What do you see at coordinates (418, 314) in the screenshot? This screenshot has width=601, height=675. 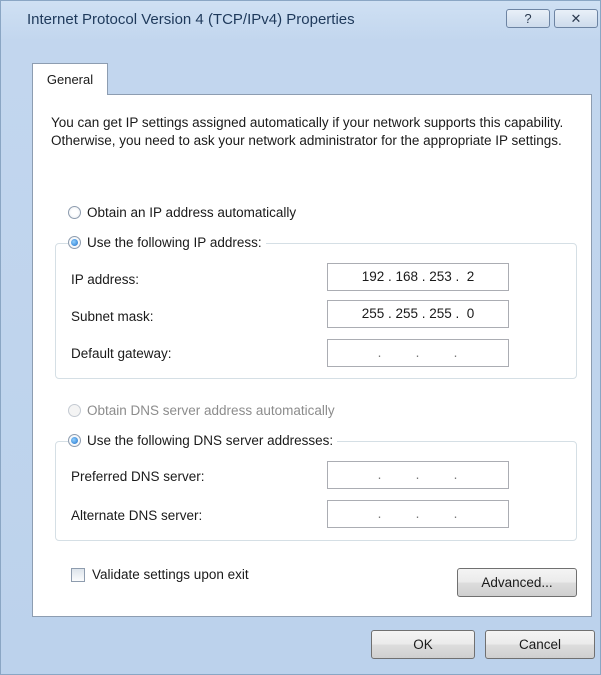 I see `subnet-mask-input: 255 . 255 . 255 . 0` at bounding box center [418, 314].